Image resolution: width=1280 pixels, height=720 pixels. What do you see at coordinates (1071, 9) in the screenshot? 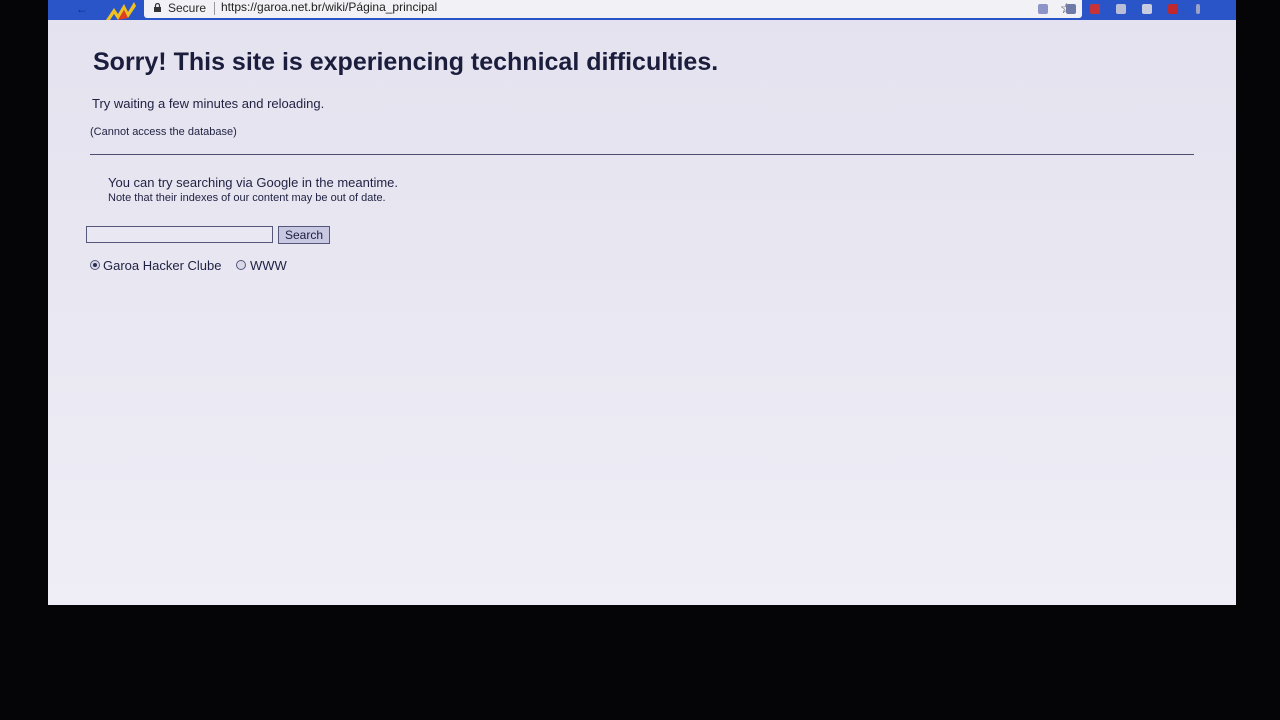
I see `extension-users-icon` at bounding box center [1071, 9].